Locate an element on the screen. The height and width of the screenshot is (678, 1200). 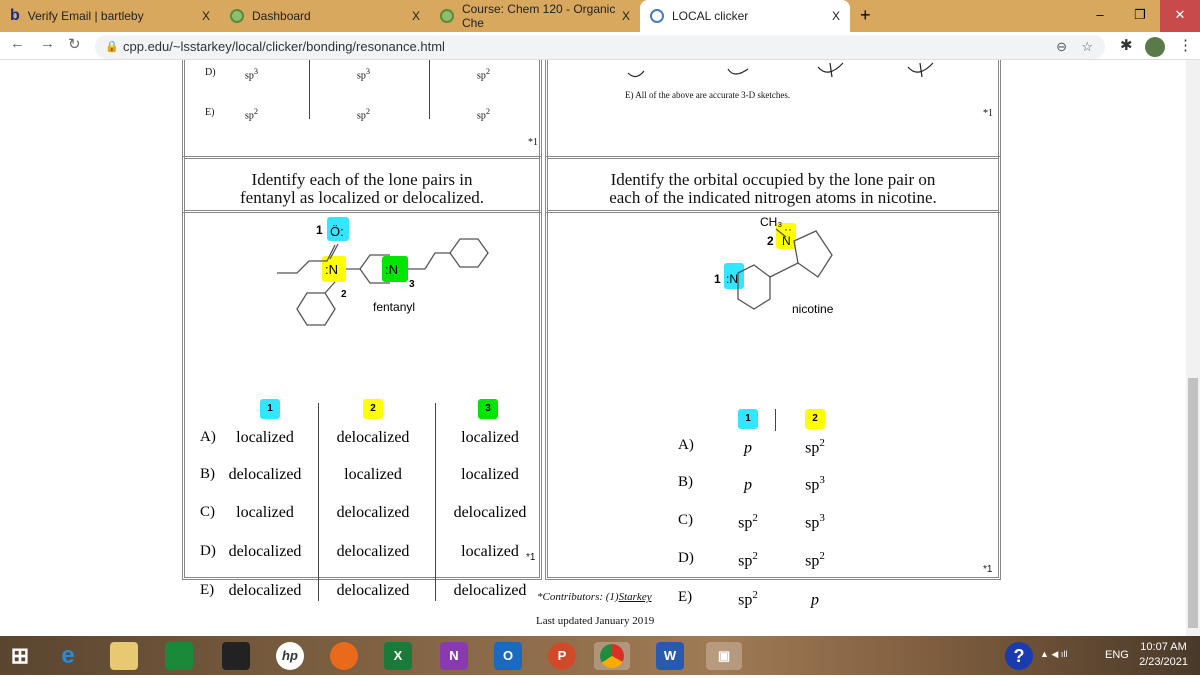
clock: 10:07 AM 2/23/2021 is located at coordinates (1163, 655).